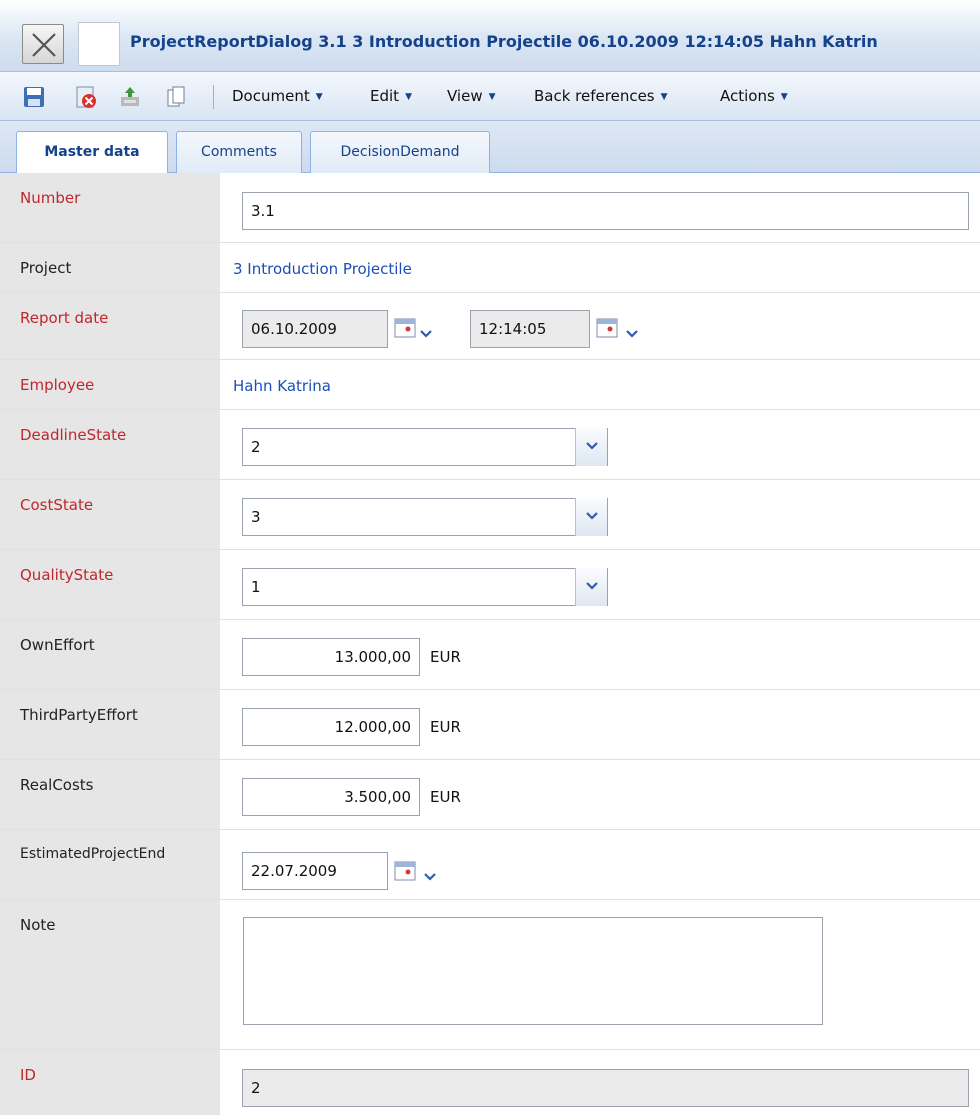  Describe the element at coordinates (530, 329) in the screenshot. I see `report-time-input: 12:14:05` at that location.